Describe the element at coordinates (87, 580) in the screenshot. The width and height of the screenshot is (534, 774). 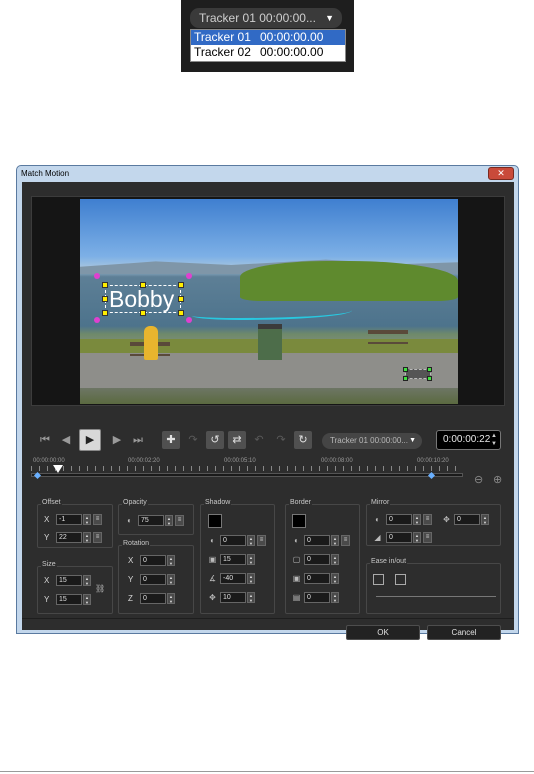
I see `size-x-spinner: ▲ ▼` at that location.